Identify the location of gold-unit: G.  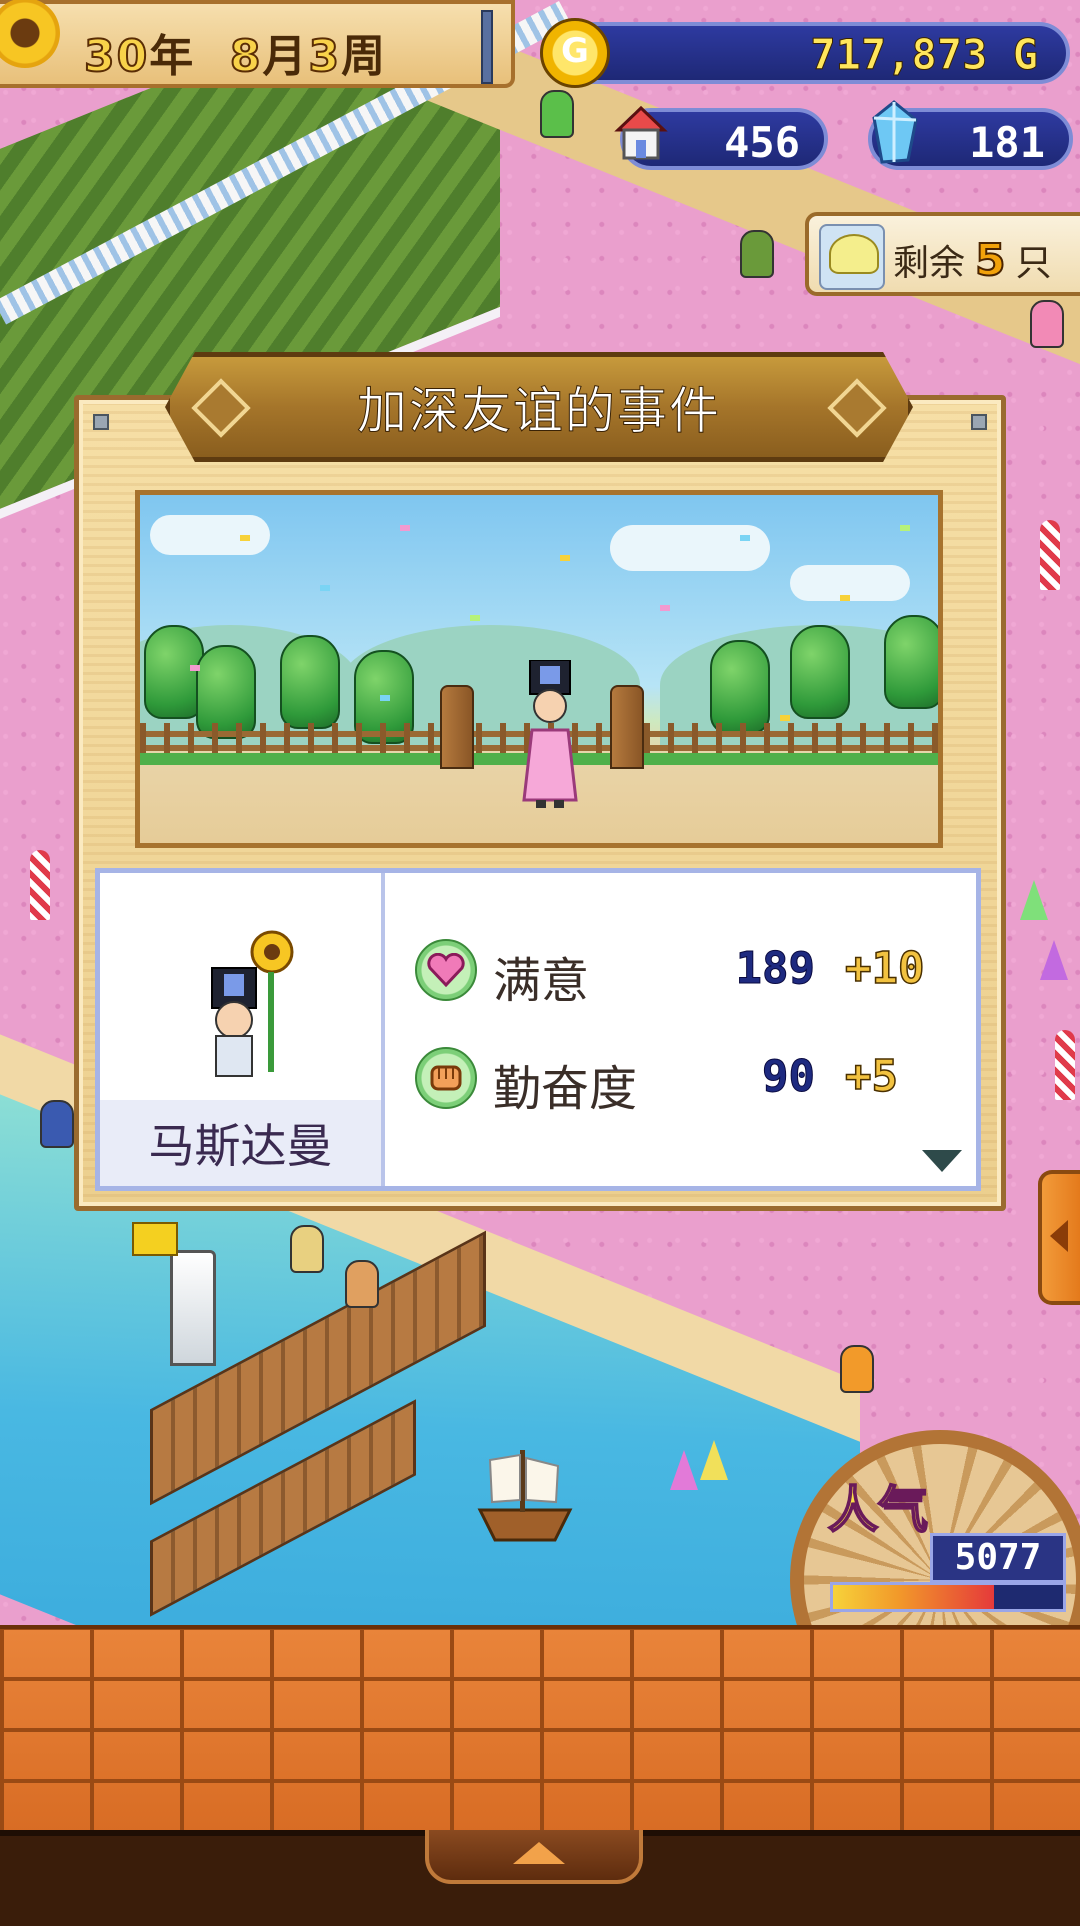
(1025, 55).